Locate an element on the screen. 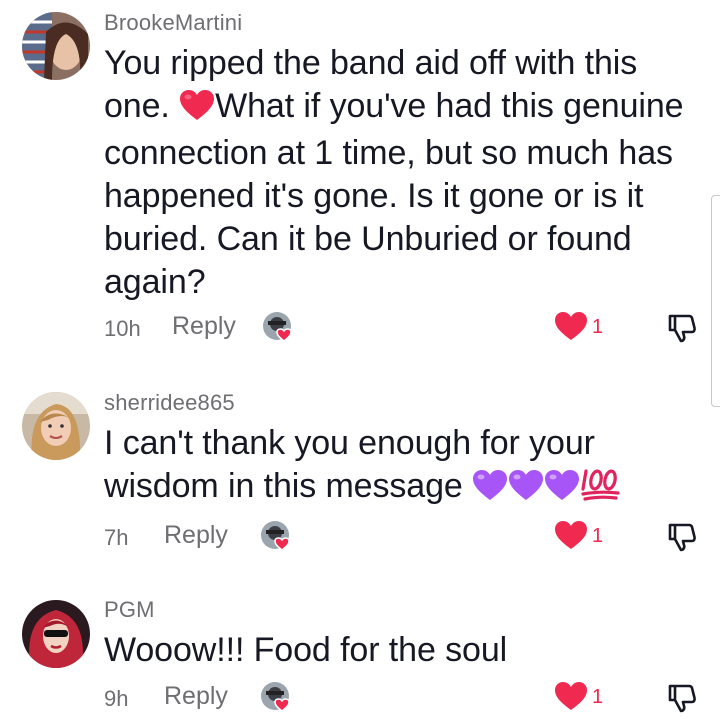 The width and height of the screenshot is (720, 719). comment-timestamp: 7h is located at coordinates (116, 537).